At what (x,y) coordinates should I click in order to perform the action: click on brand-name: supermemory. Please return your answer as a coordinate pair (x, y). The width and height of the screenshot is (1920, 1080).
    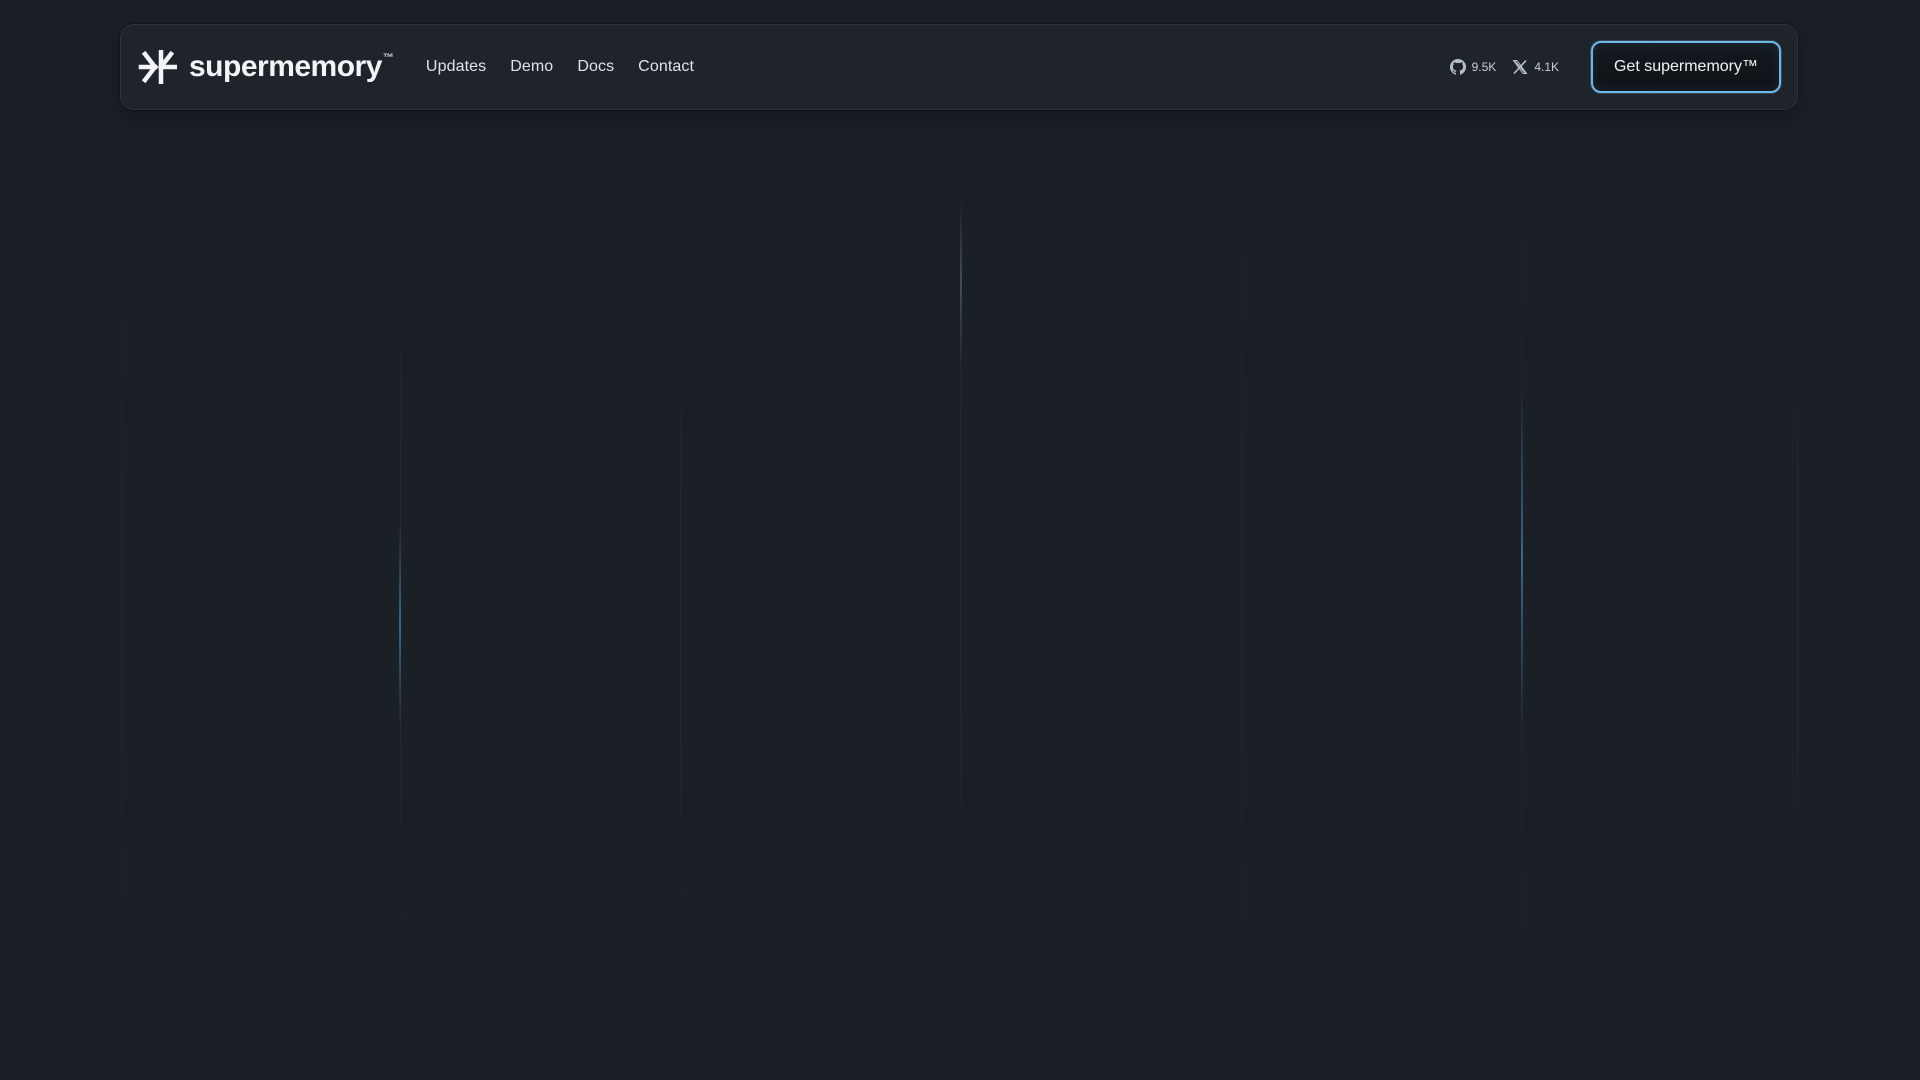
    Looking at the image, I should click on (285, 66).